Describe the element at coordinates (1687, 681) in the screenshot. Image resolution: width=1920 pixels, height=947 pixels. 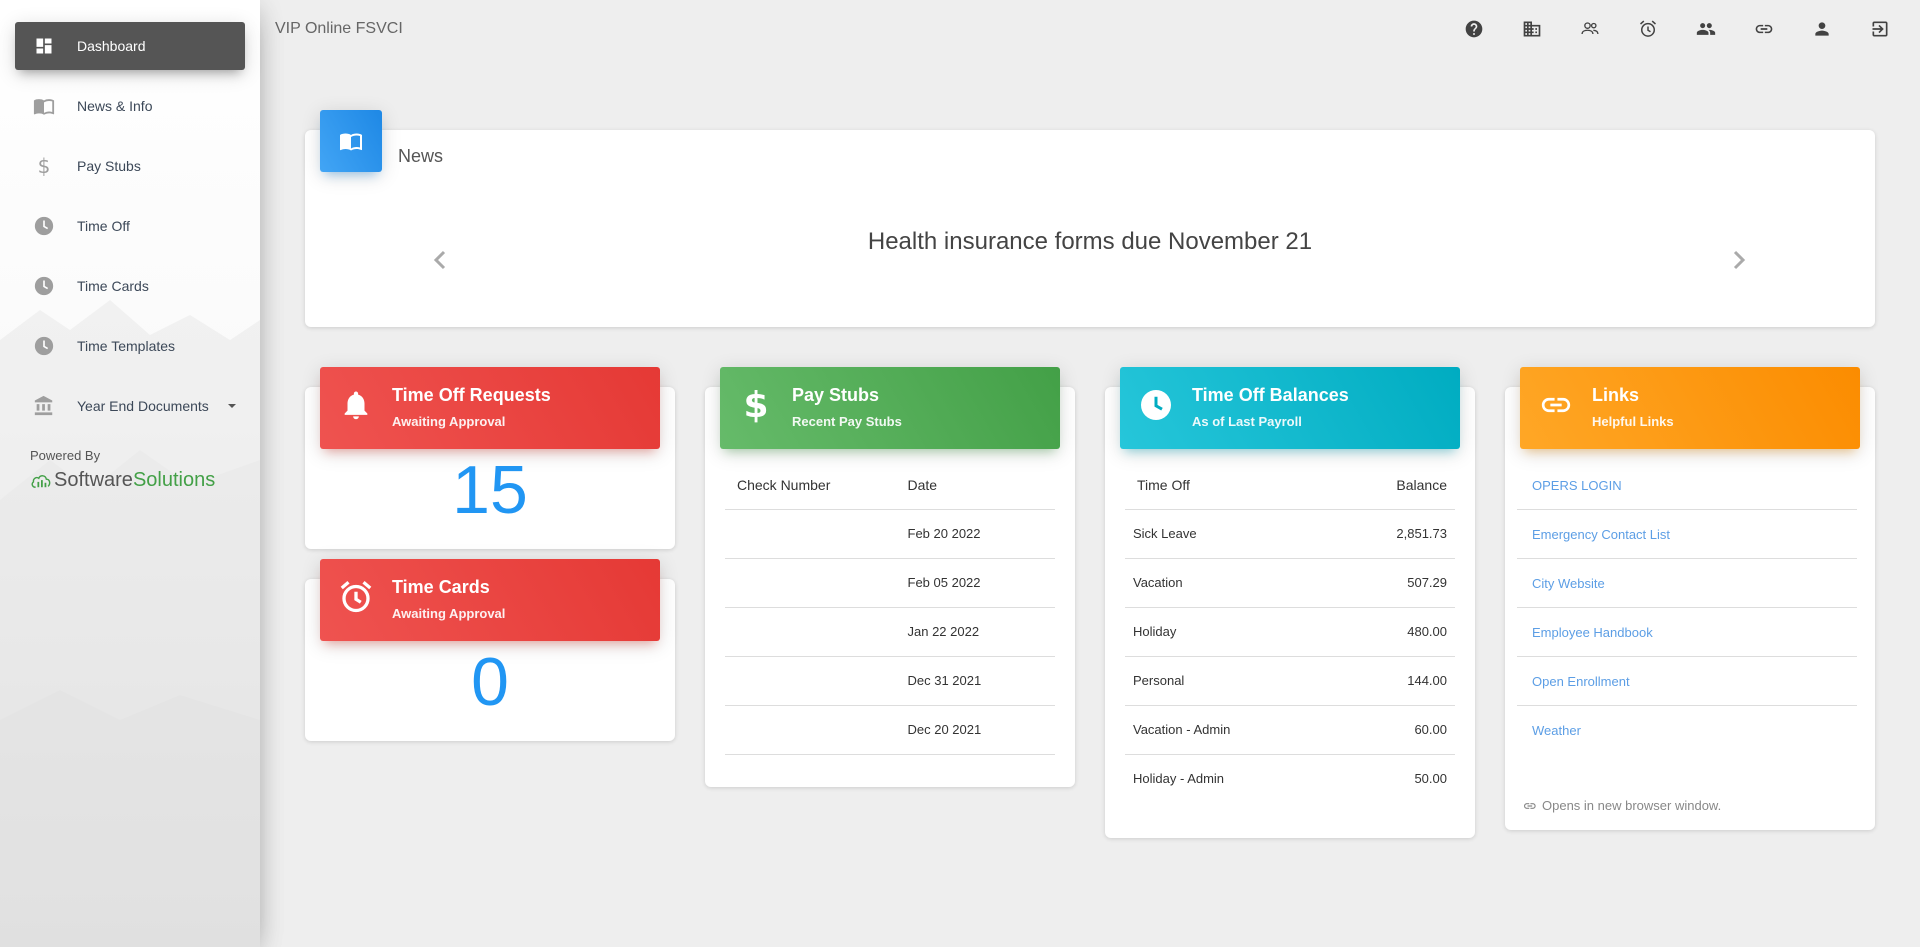
I see `link-open-enrollment: Open Enrollment` at that location.